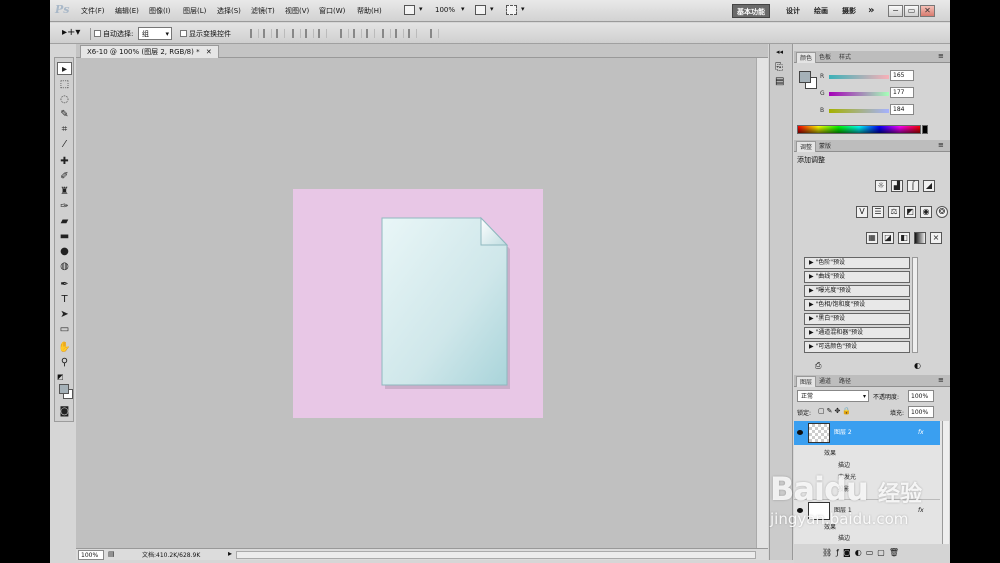  I want to click on quick-mask-icon: ◙, so click(64, 411).